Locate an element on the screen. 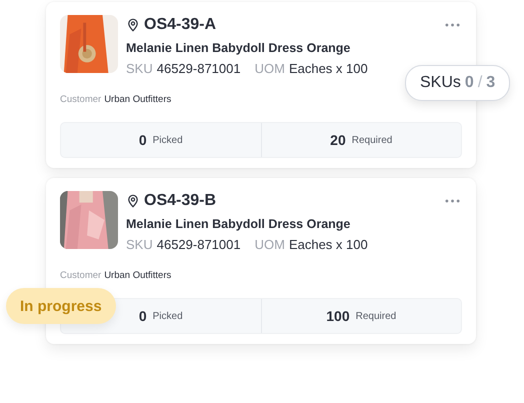  status-badge: In progress is located at coordinates (61, 306).